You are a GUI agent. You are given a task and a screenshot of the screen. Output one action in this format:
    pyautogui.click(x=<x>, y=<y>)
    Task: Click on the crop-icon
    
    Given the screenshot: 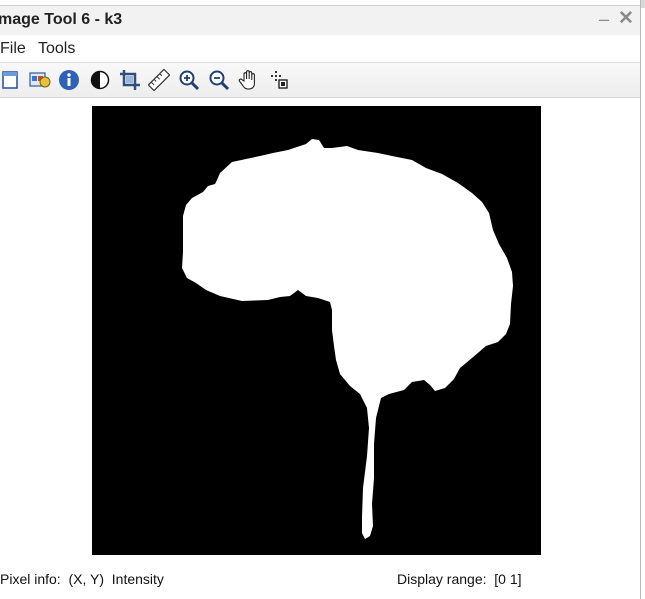 What is the action you would take?
    pyautogui.click(x=130, y=80)
    